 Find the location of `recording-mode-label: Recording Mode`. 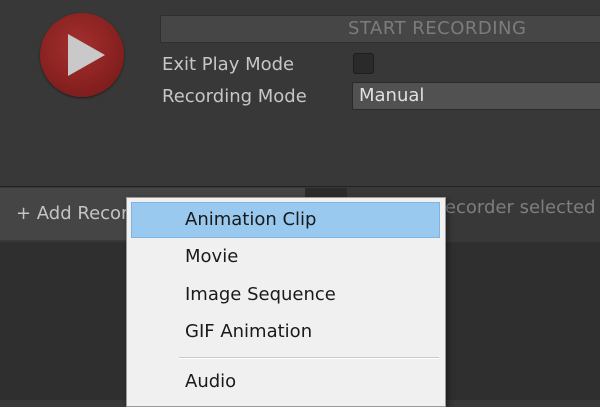

recording-mode-label: Recording Mode is located at coordinates (234, 96).